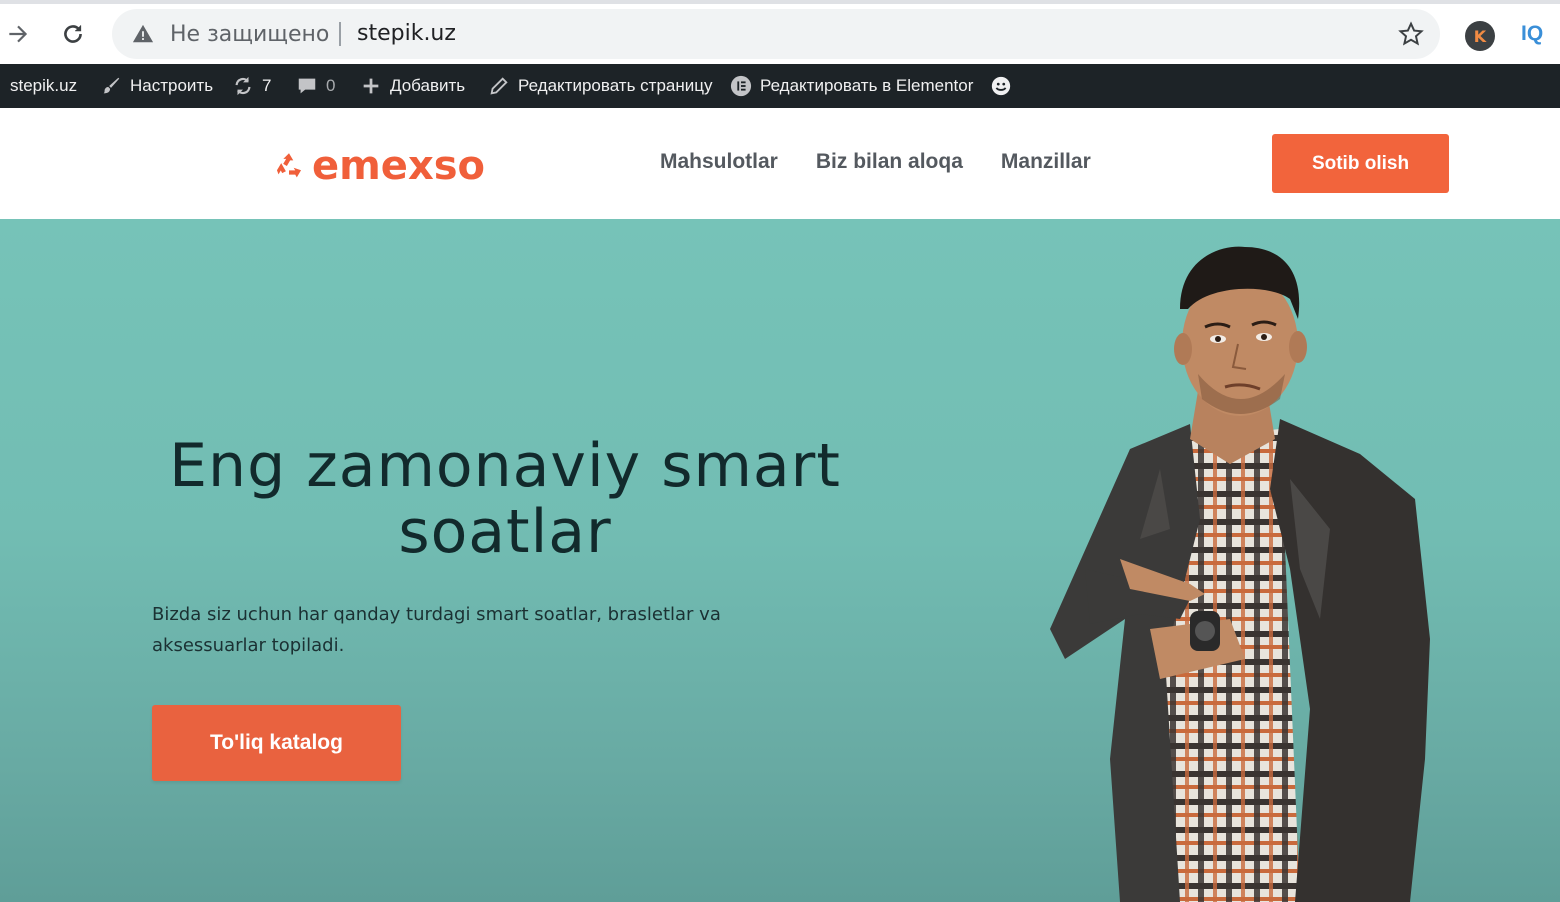 This screenshot has height=902, width=1560. Describe the element at coordinates (741, 86) in the screenshot. I see `elementor-icon` at that location.